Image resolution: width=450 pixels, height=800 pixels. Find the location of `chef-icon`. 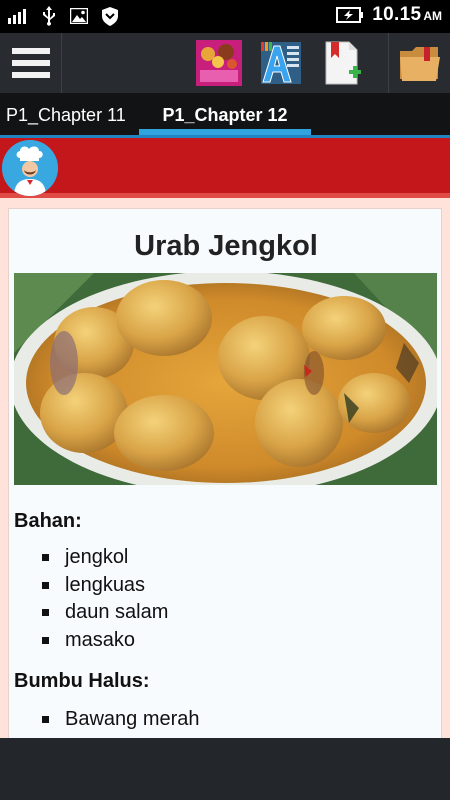

chef-icon is located at coordinates (30, 168).